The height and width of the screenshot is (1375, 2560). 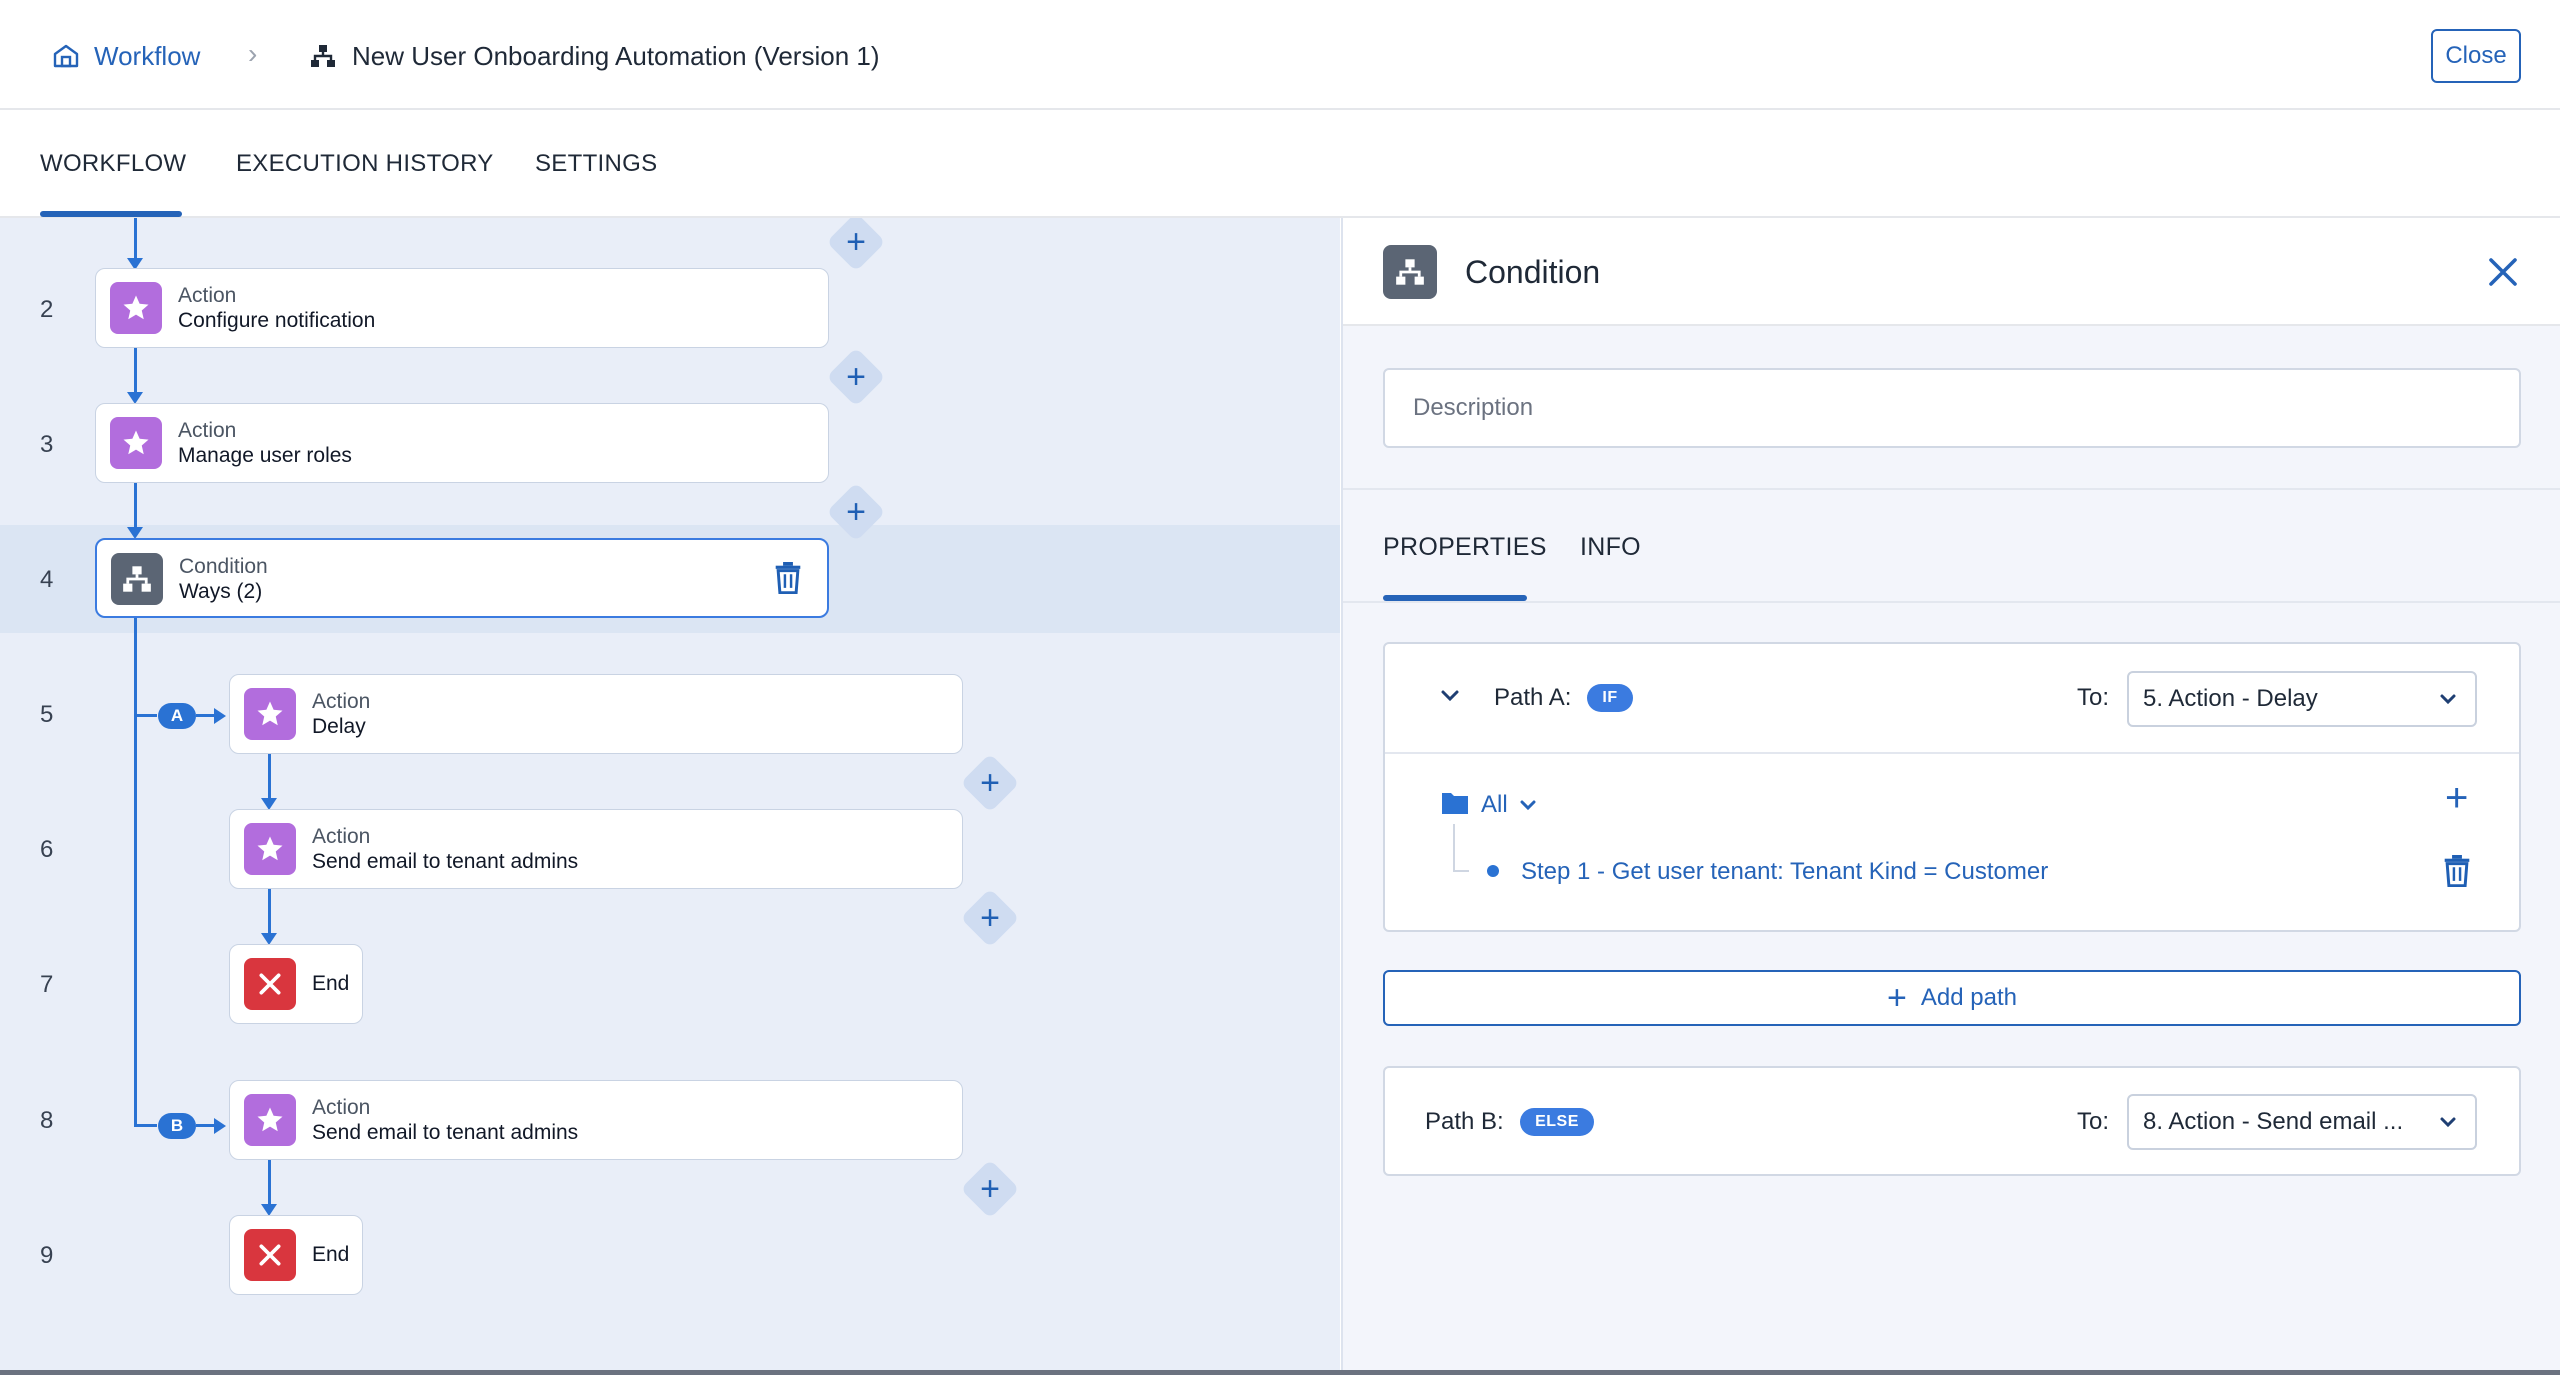 I want to click on tree-line, so click(x=1461, y=871).